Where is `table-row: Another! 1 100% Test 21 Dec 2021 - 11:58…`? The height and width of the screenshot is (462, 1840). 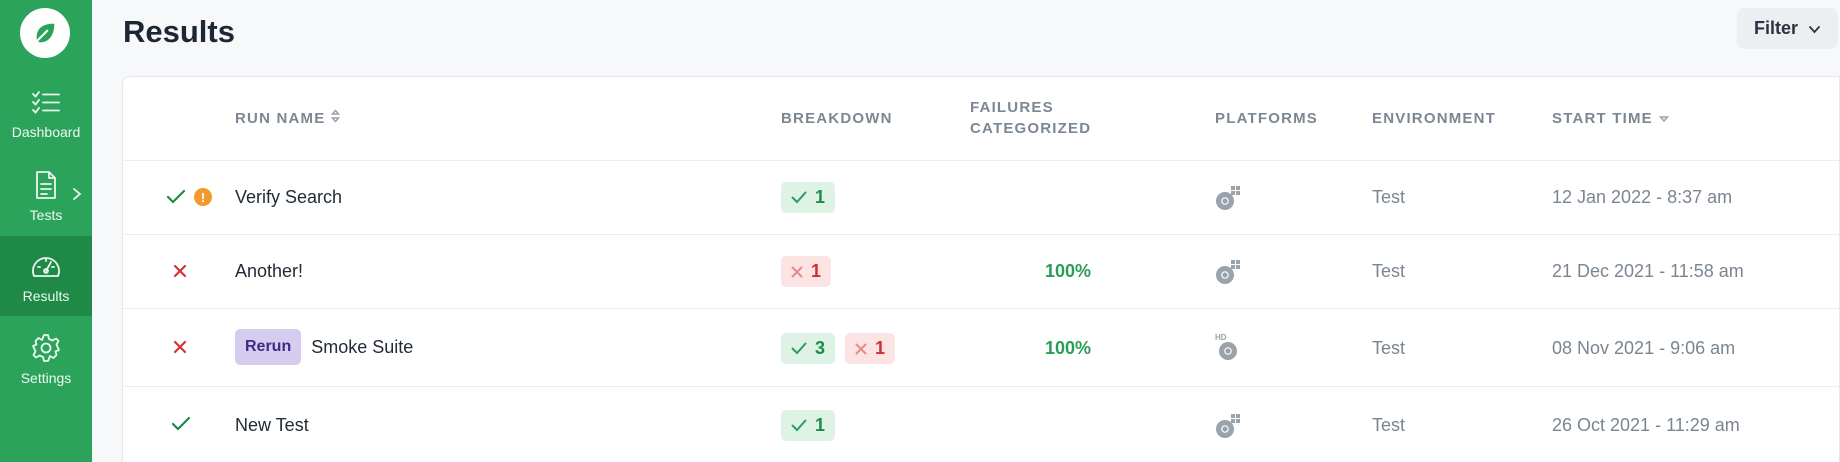 table-row: Another! 1 100% Test 21 Dec 2021 - 11:58… is located at coordinates (981, 272).